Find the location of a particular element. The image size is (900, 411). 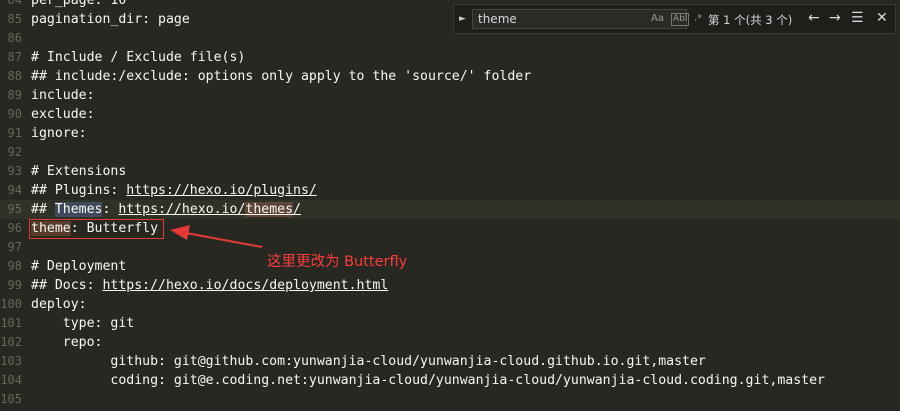

find-input is located at coordinates (550, 19).